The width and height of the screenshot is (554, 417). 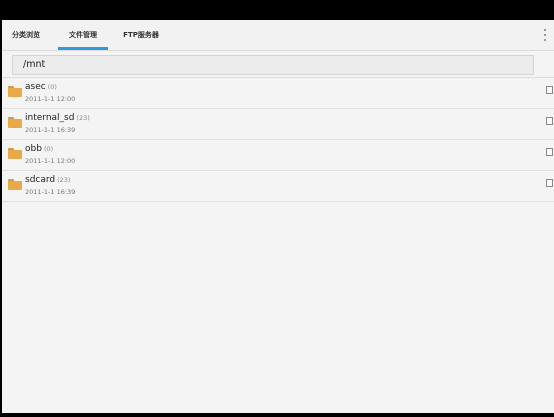 I want to click on vertical-dots-icon, so click(x=545, y=35).